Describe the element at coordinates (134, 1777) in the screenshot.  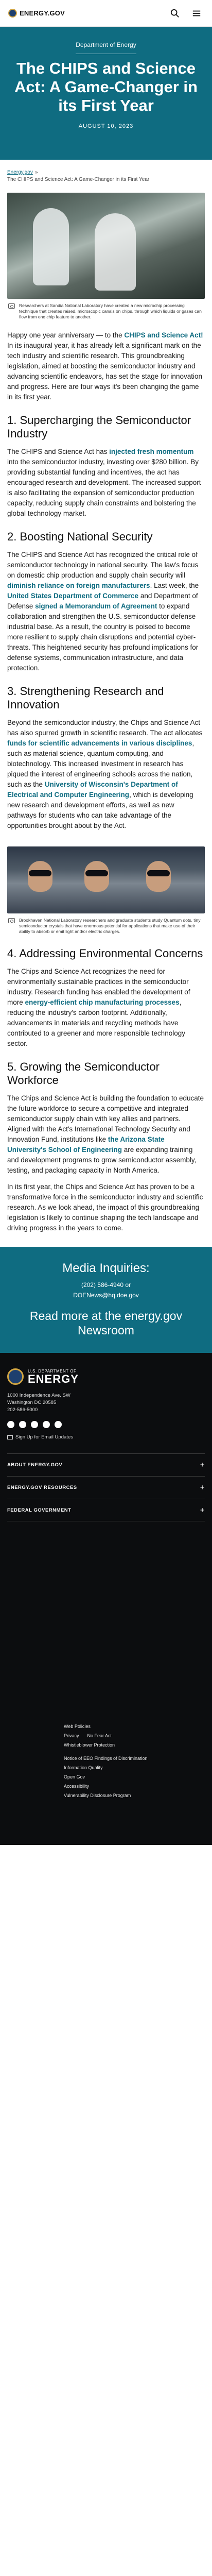
I see `footer-link: Open Gov` at that location.